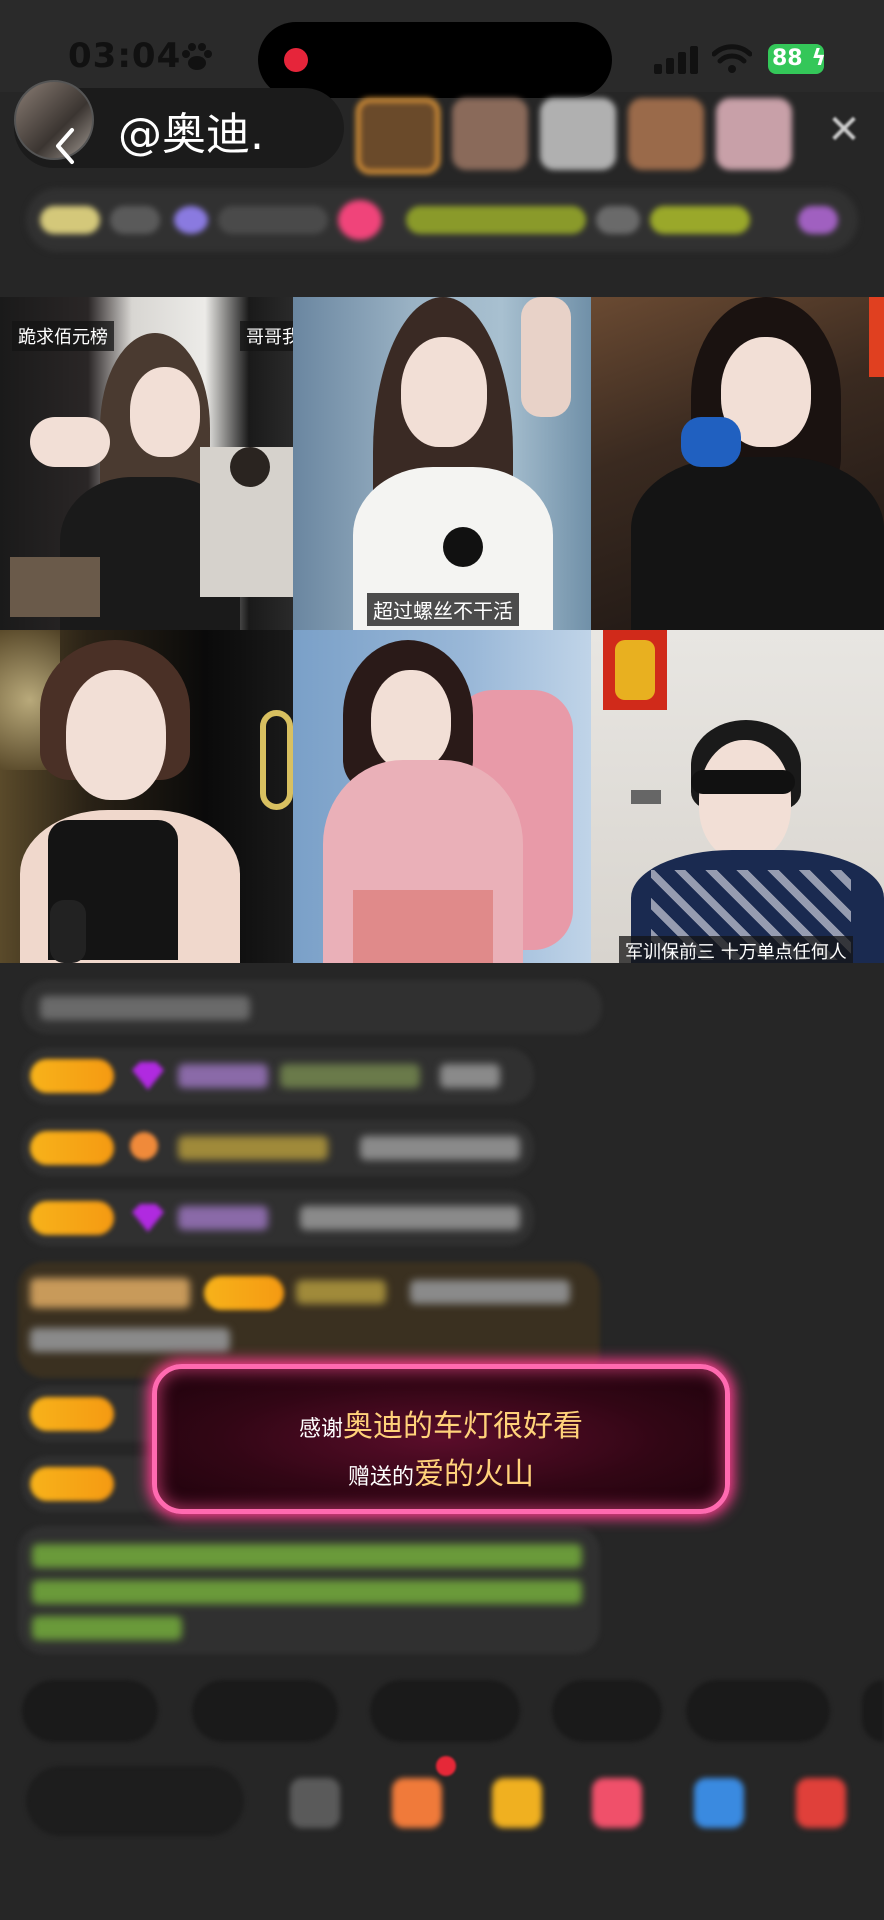 This screenshot has width=884, height=1920. What do you see at coordinates (315, 1803) in the screenshot?
I see `more-icon` at bounding box center [315, 1803].